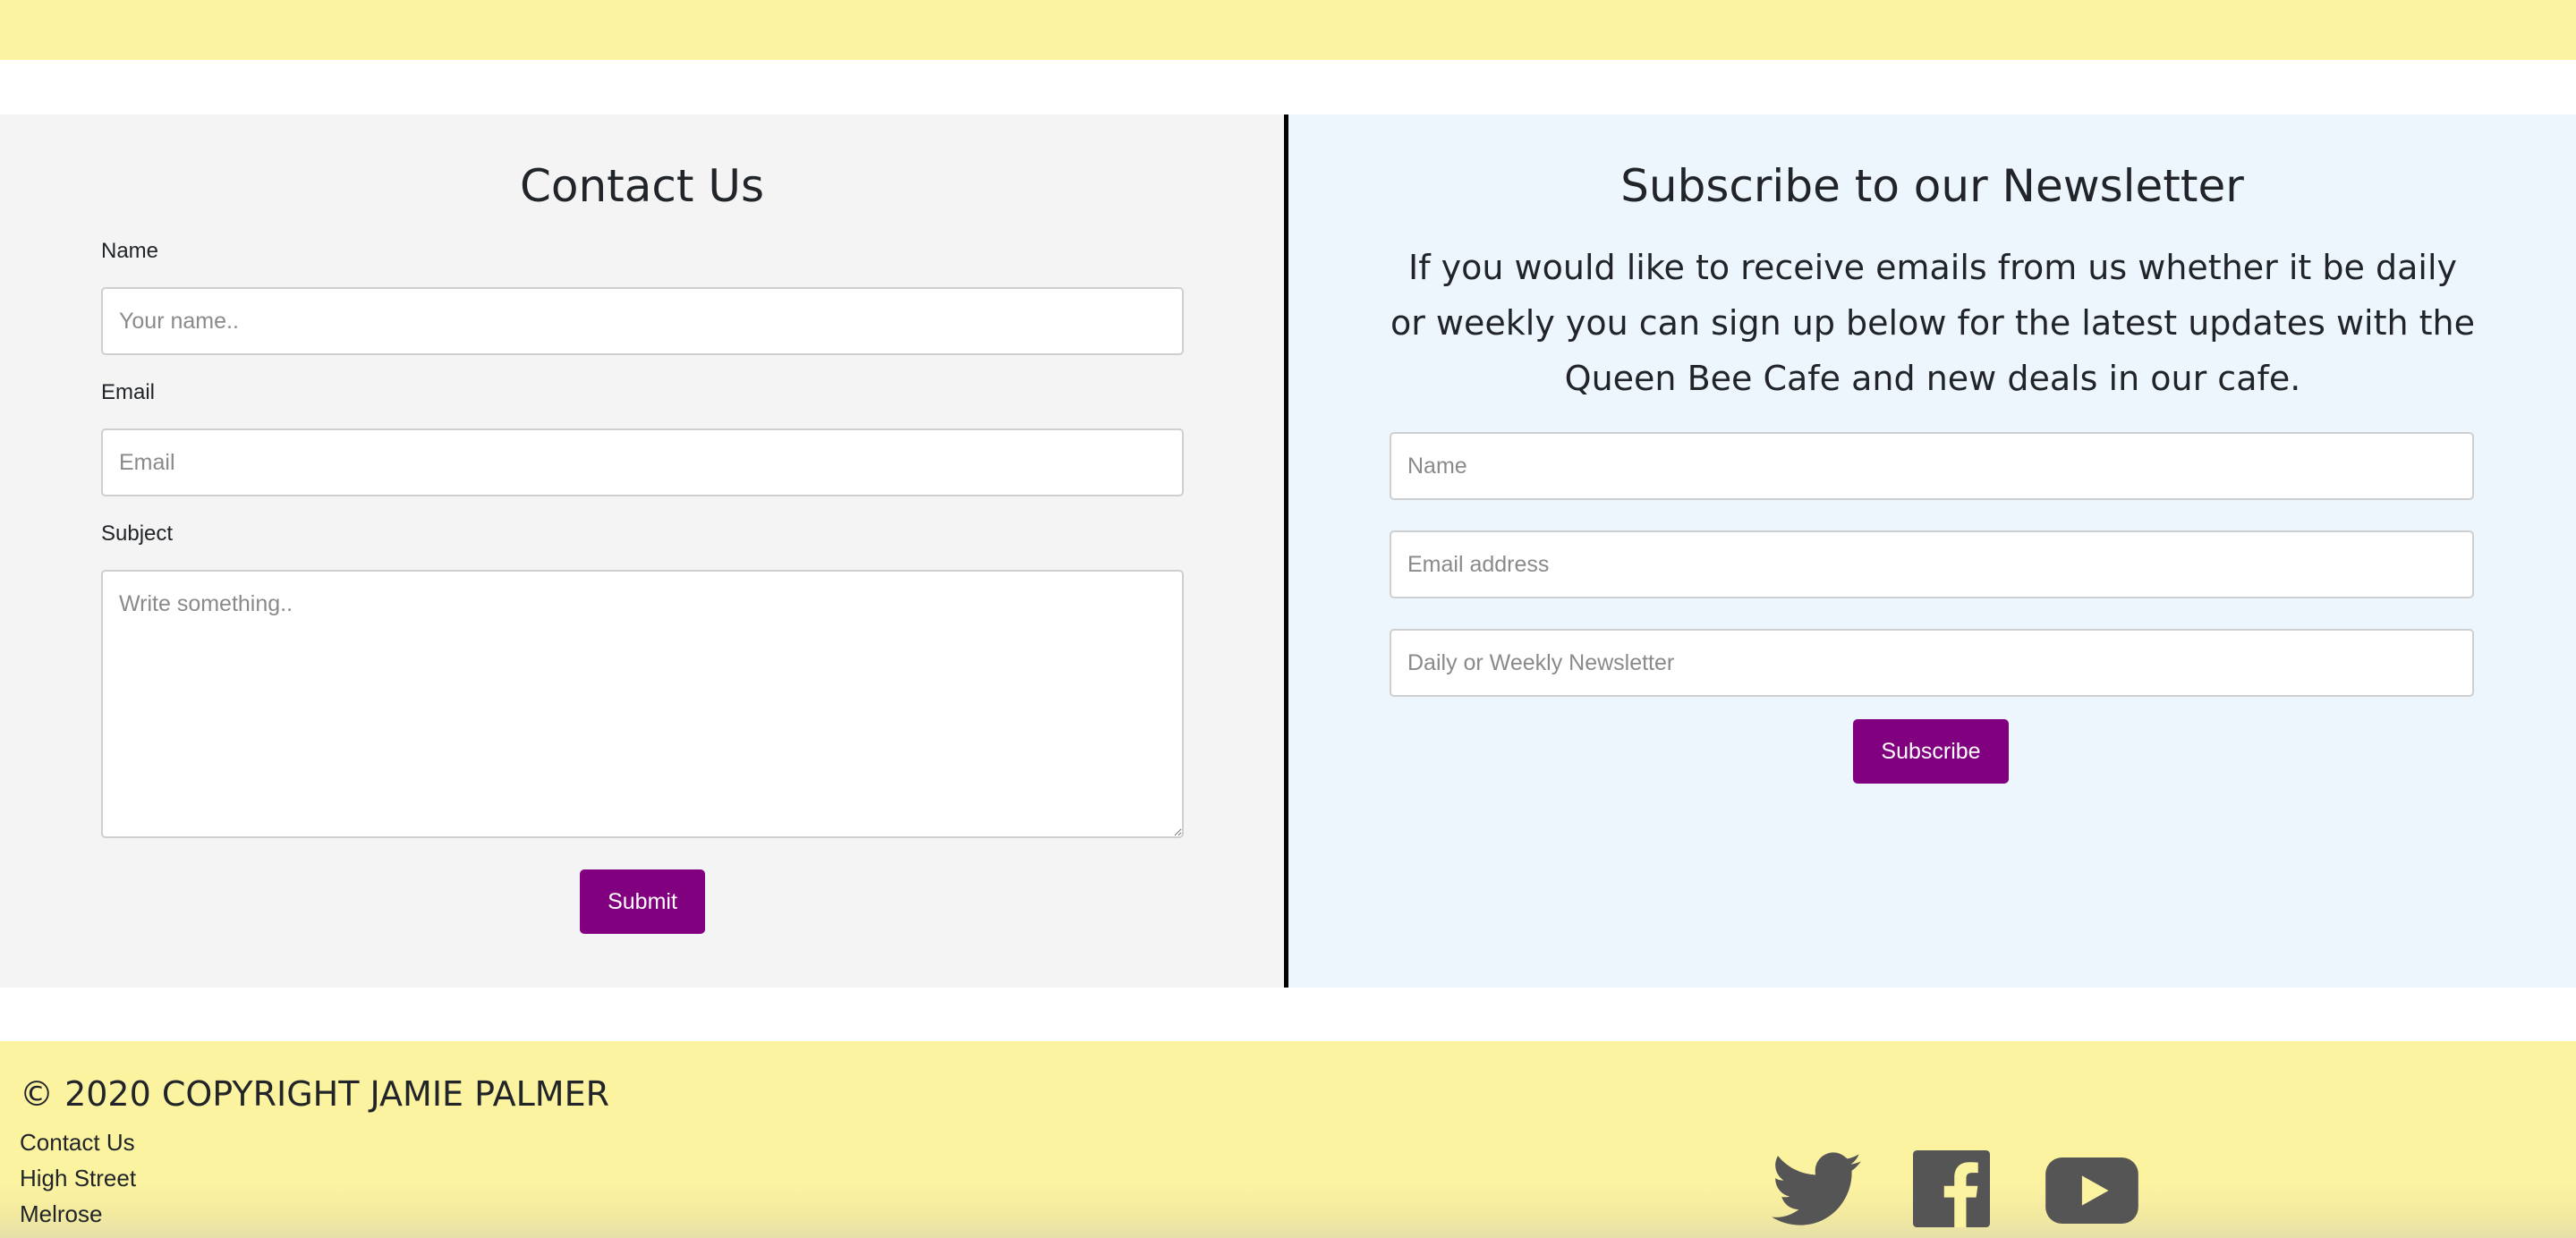 The image size is (2576, 1238). I want to click on footer-town: Melrose, so click(61, 1213).